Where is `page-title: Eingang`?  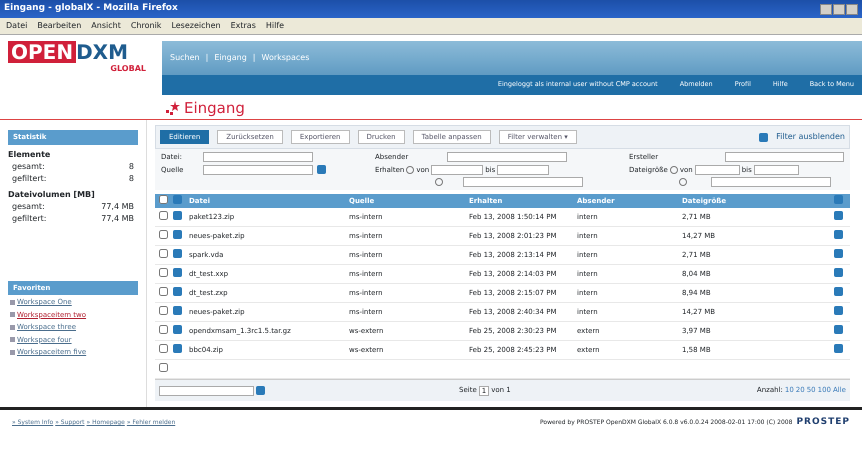 page-title: Eingang is located at coordinates (214, 108).